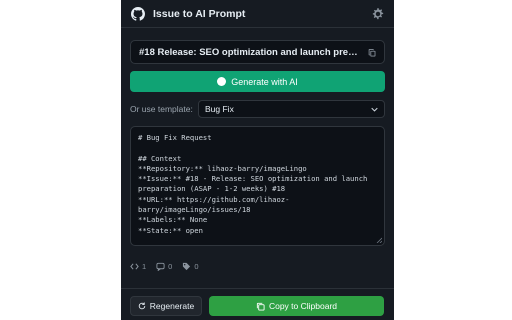 This screenshot has height=320, width=512. I want to click on prompt-line: **State:** open, so click(170, 230).